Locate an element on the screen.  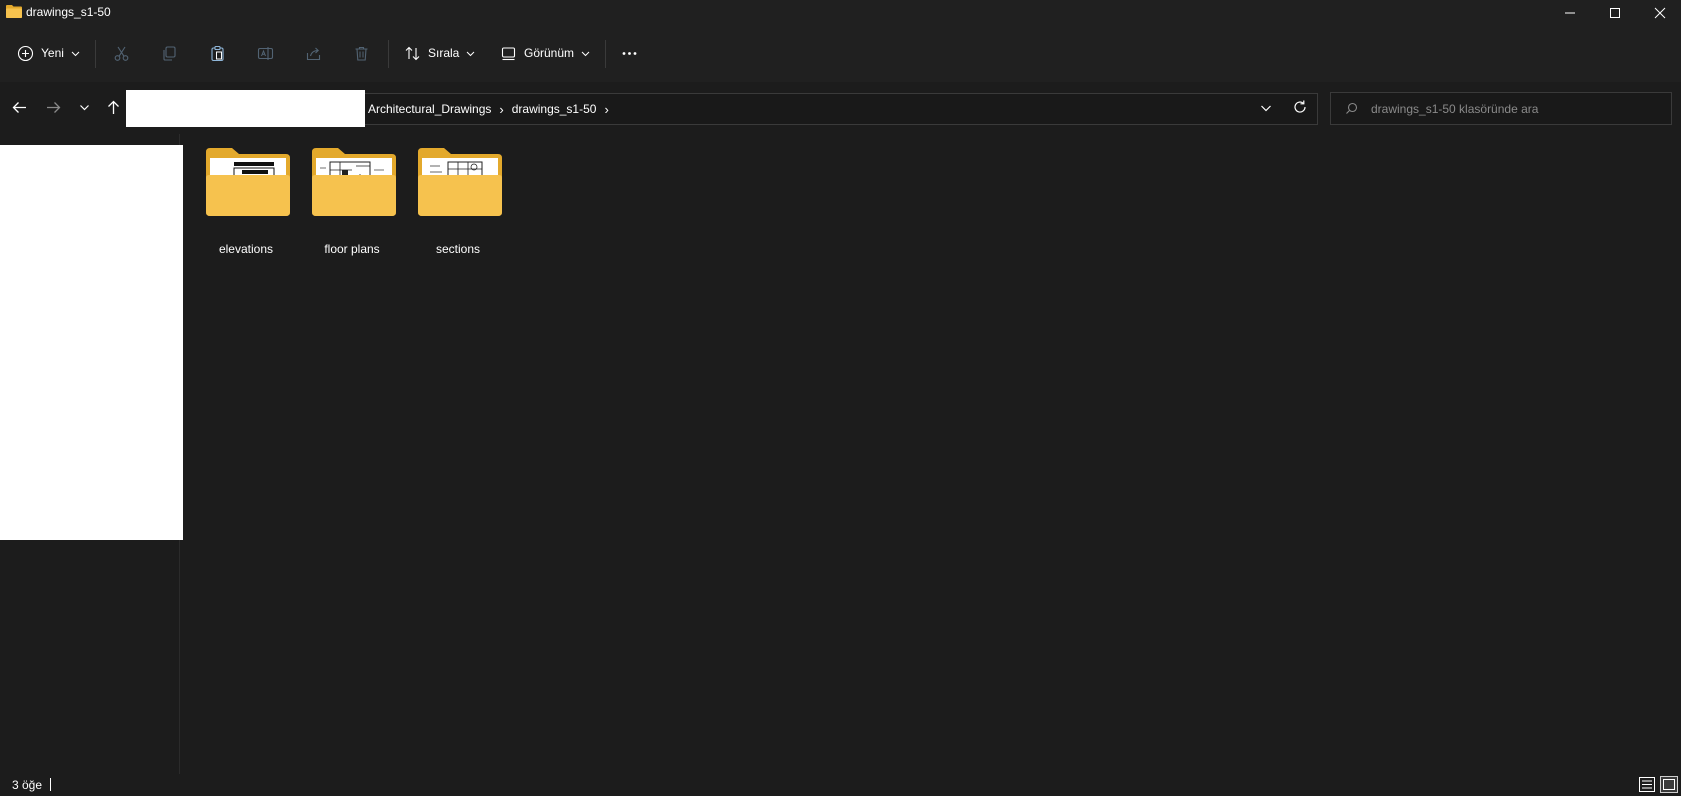
folder-label: sections is located at coordinates (458, 249).